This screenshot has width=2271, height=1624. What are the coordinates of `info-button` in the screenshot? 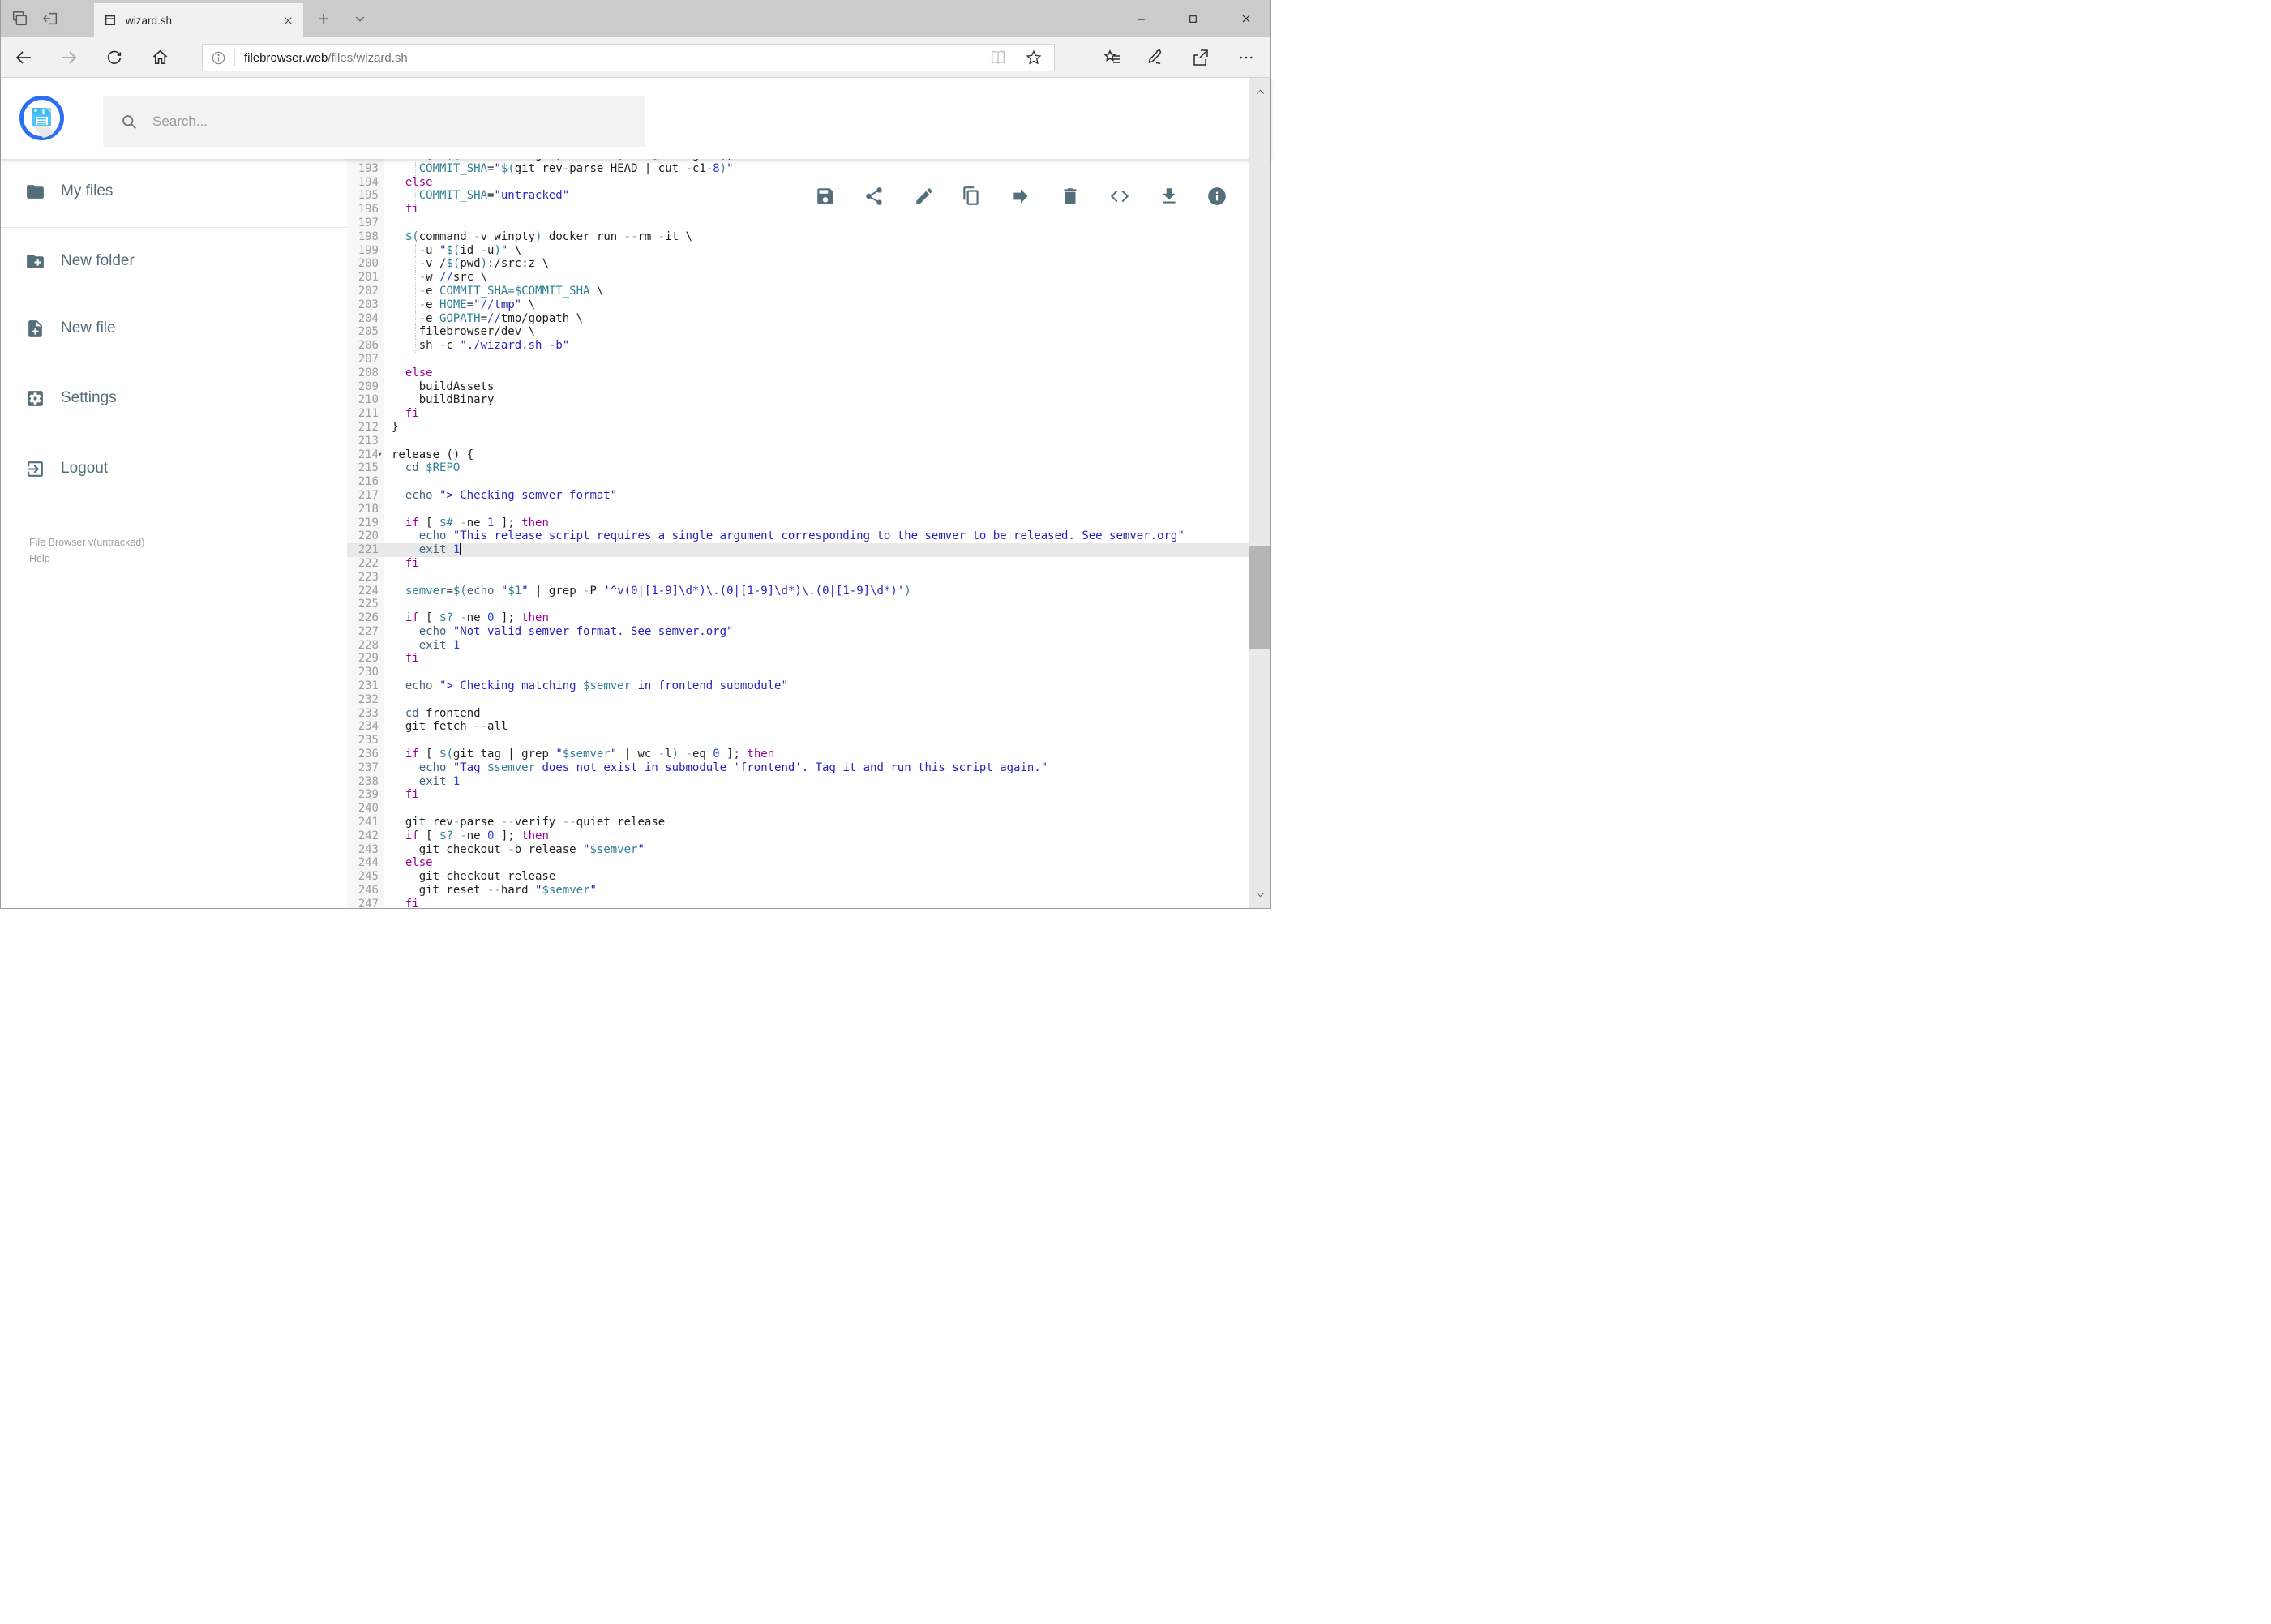 It's located at (1217, 196).